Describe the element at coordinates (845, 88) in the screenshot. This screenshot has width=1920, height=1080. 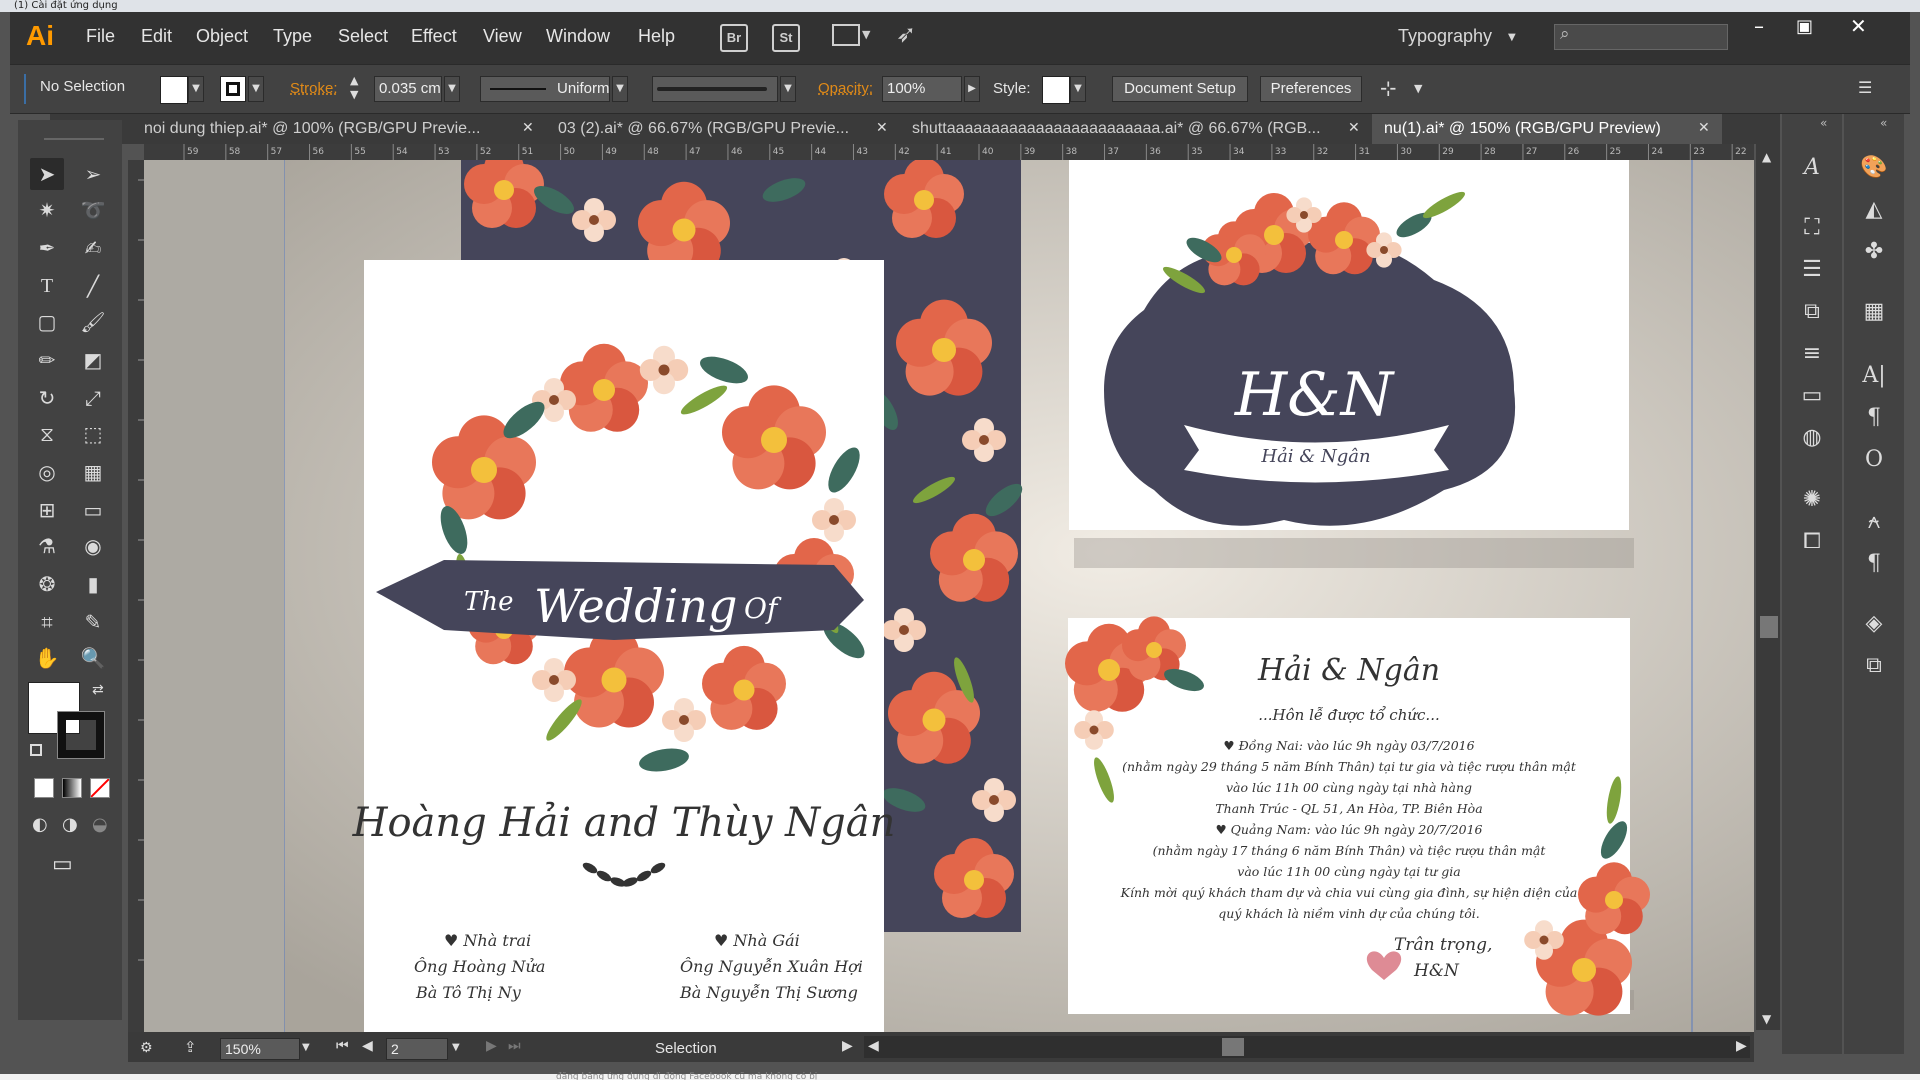
I see `opacity-label: Opacity:` at that location.